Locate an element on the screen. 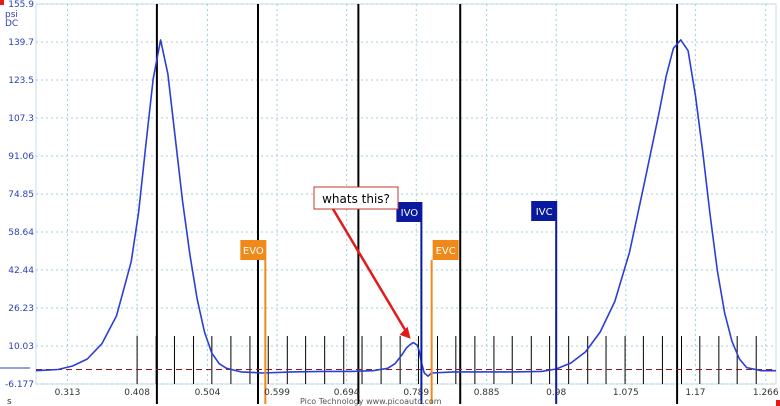 This screenshot has width=780, height=406. corner-handle-top-left is located at coordinates (2, 2).